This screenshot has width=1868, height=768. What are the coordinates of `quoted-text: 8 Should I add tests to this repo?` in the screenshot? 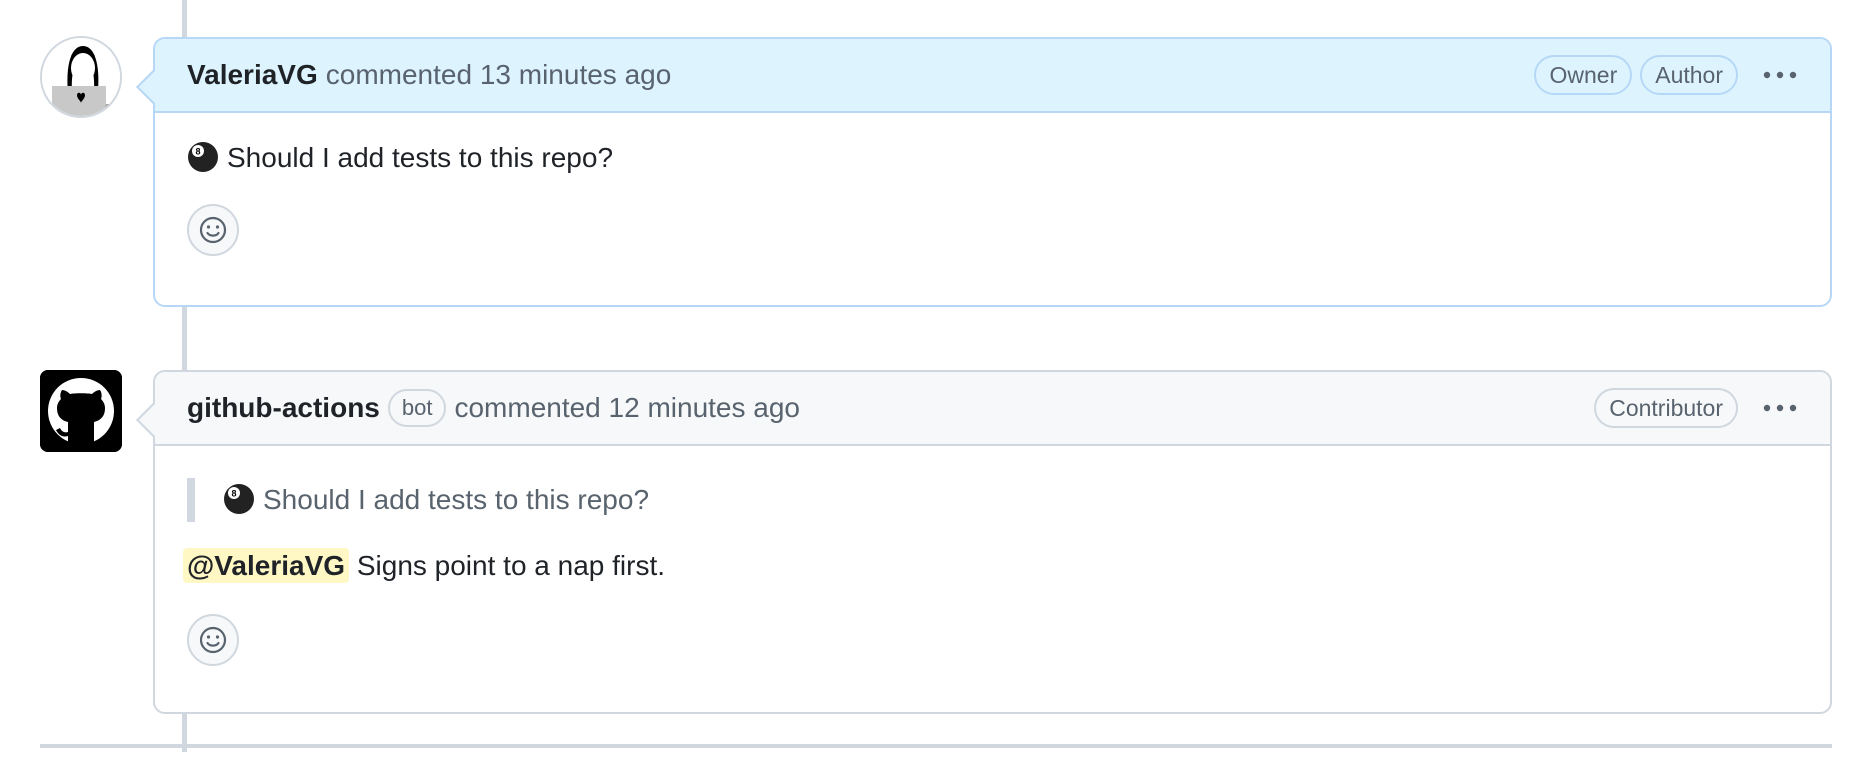 It's located at (992, 500).